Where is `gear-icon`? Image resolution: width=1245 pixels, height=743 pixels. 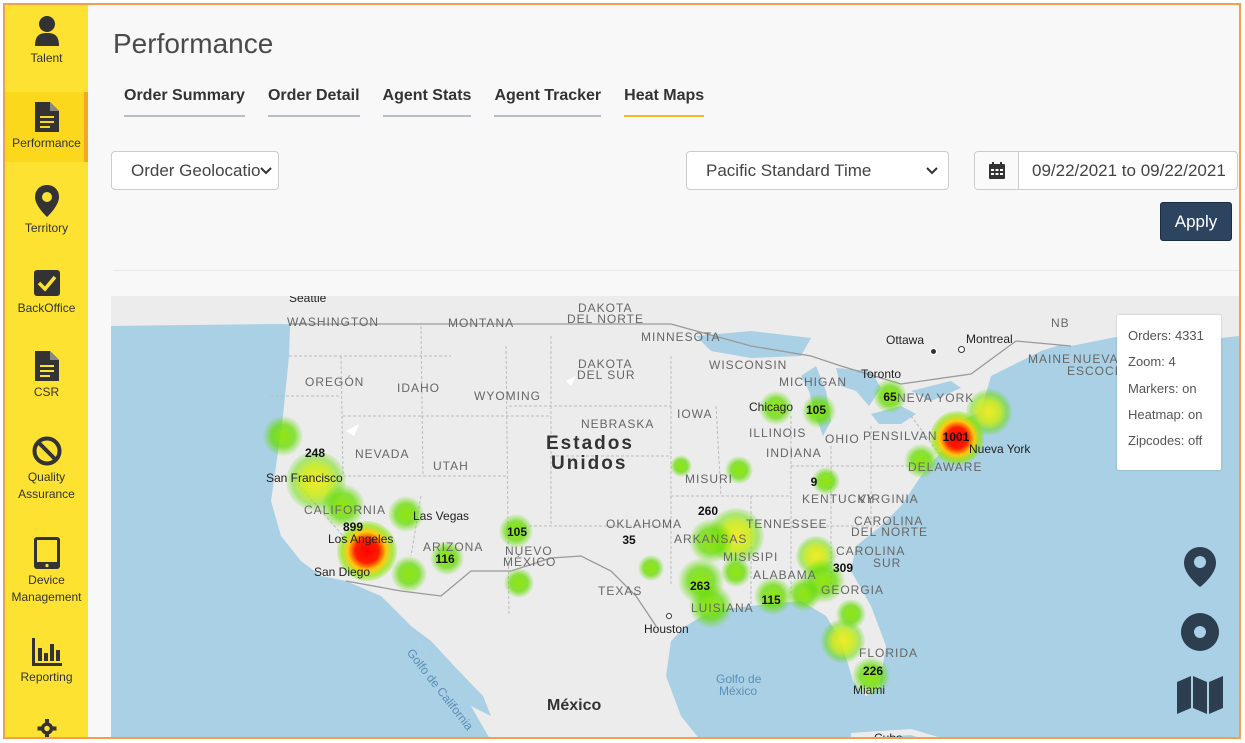
gear-icon is located at coordinates (46, 728).